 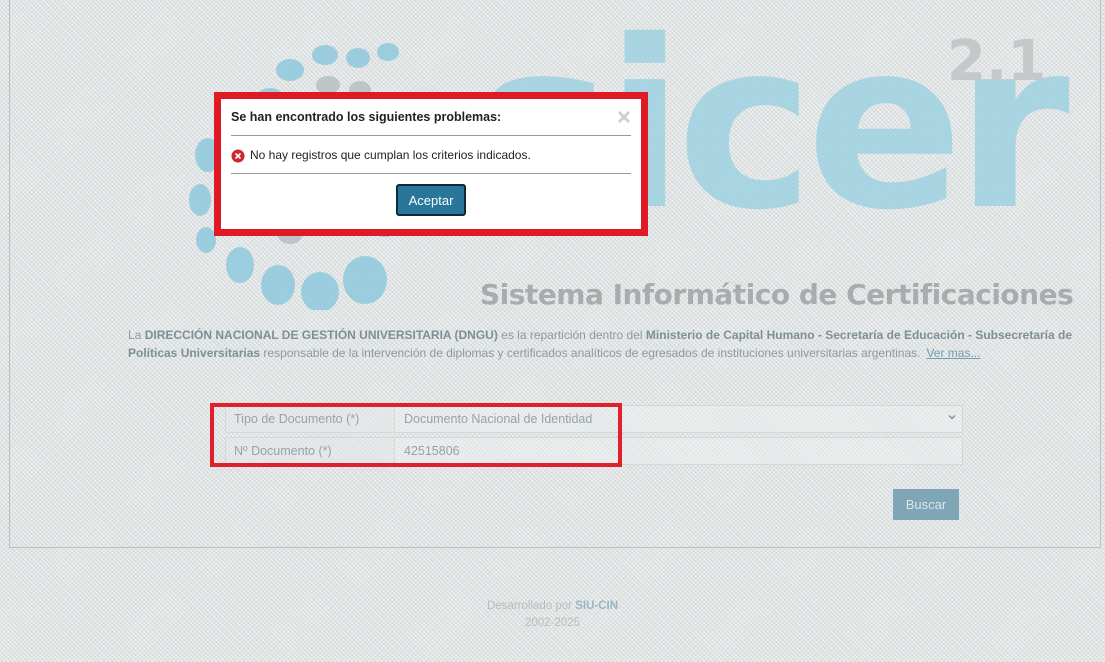 I want to click on modal-actions: Aceptar, so click(x=431, y=195).